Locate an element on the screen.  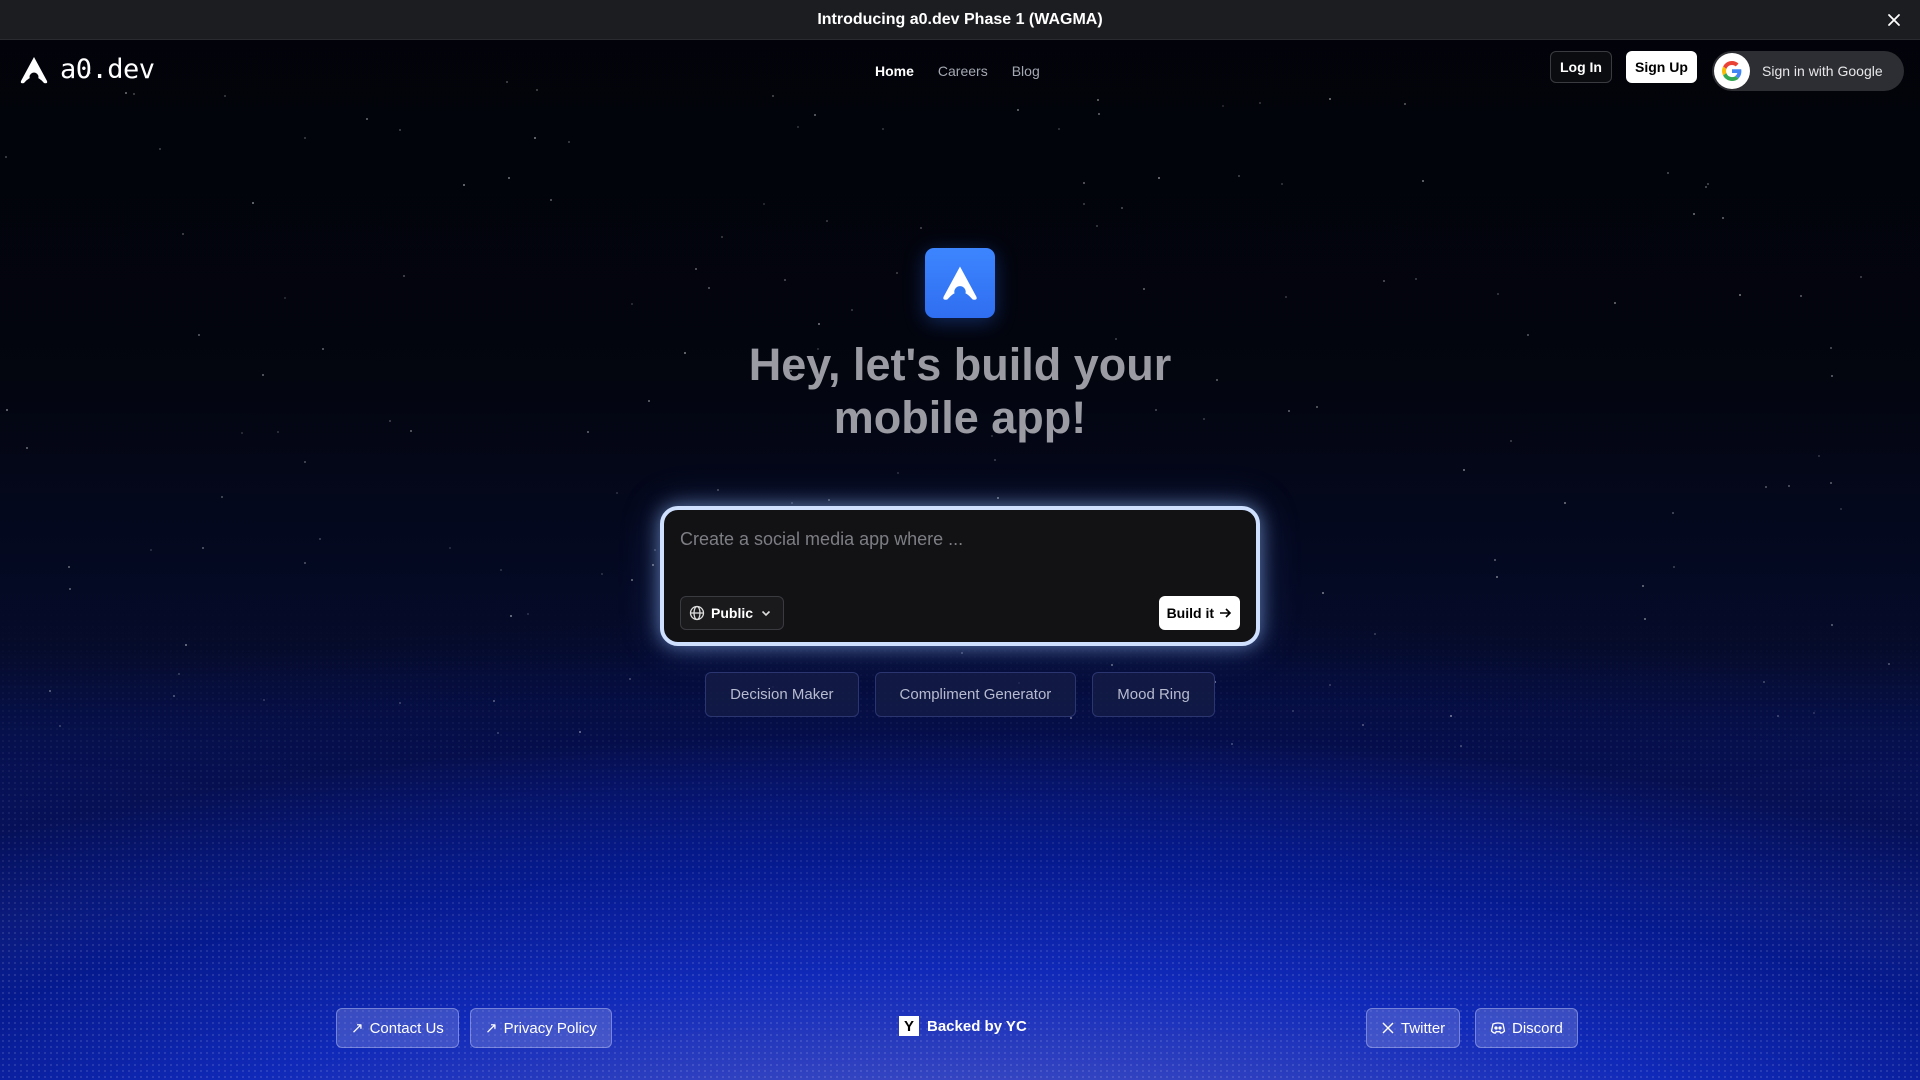
x-logo-icon is located at coordinates (1388, 1028).